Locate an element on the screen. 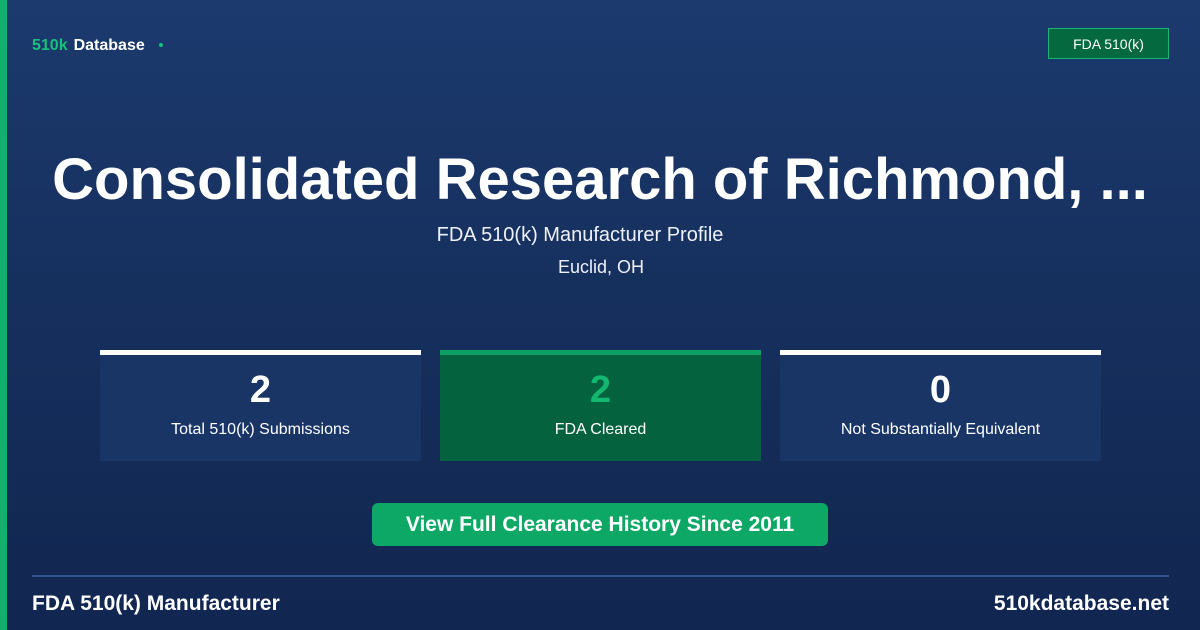 The width and height of the screenshot is (1200, 630). brand-accent-text: 510k is located at coordinates (50, 45).